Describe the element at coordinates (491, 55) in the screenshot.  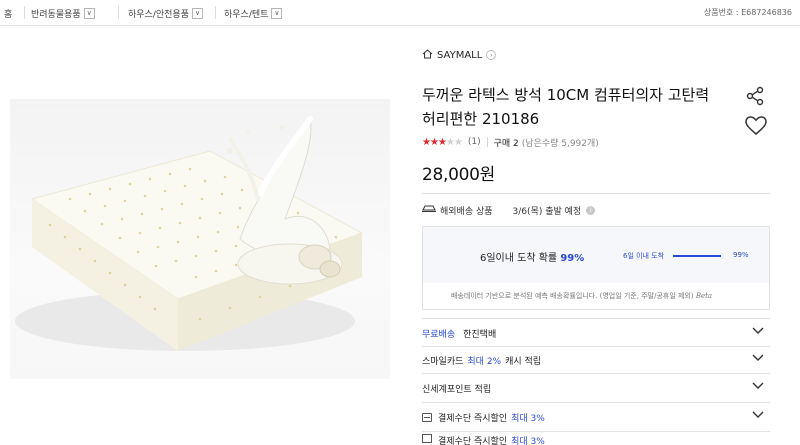
I see `chevron-right-icon: ›` at that location.